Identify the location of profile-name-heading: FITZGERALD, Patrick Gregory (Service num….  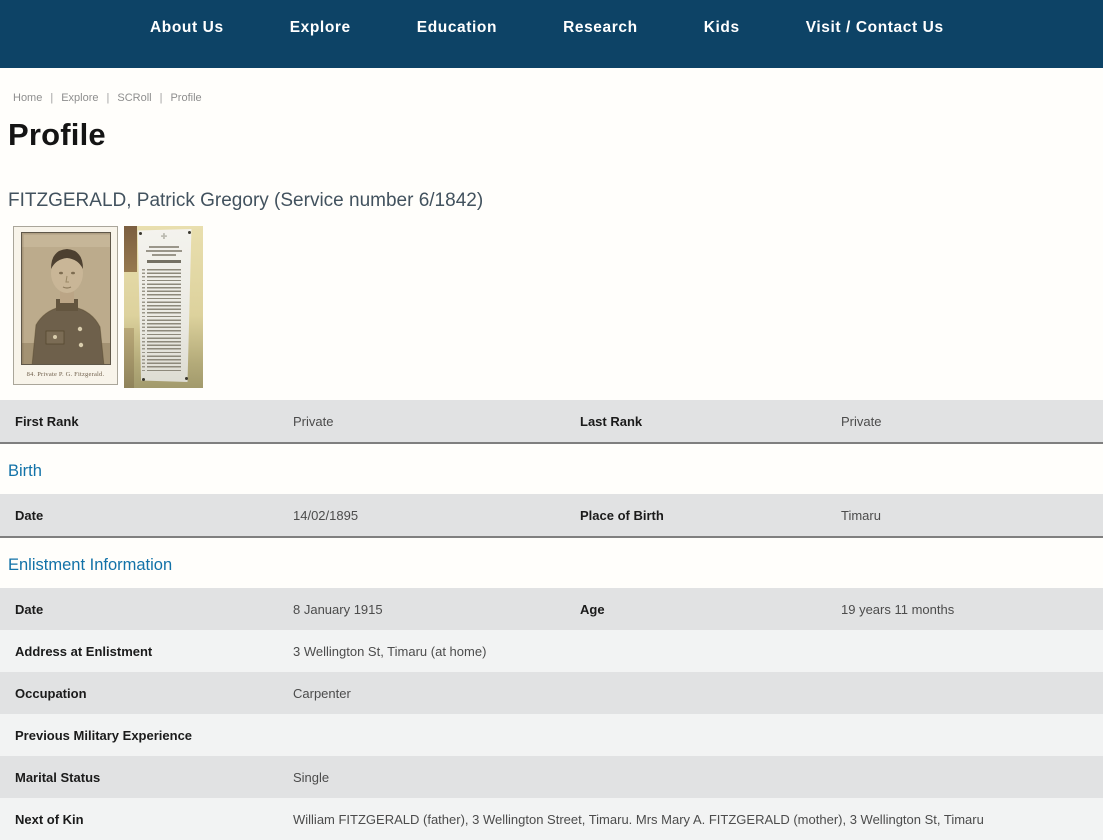
(246, 200).